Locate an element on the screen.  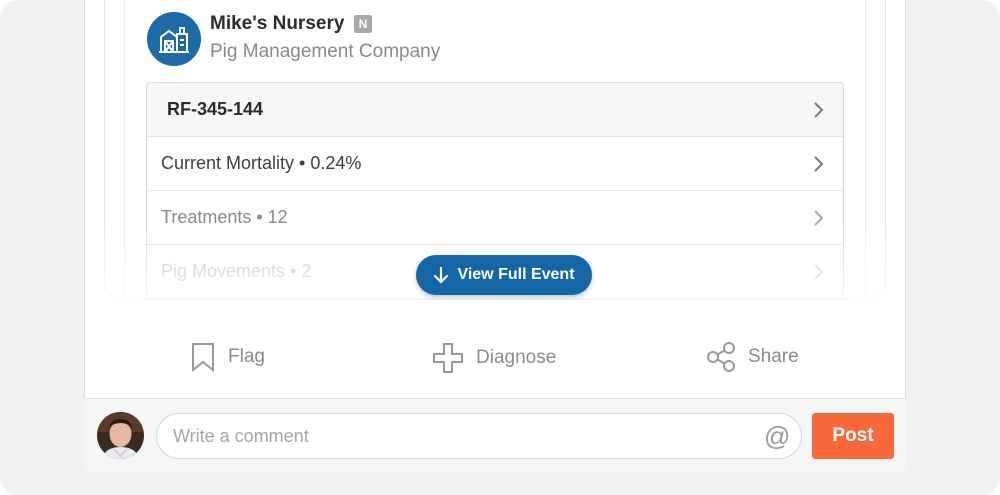
event-row-label: Pig Movements • 2 is located at coordinates (236, 271).